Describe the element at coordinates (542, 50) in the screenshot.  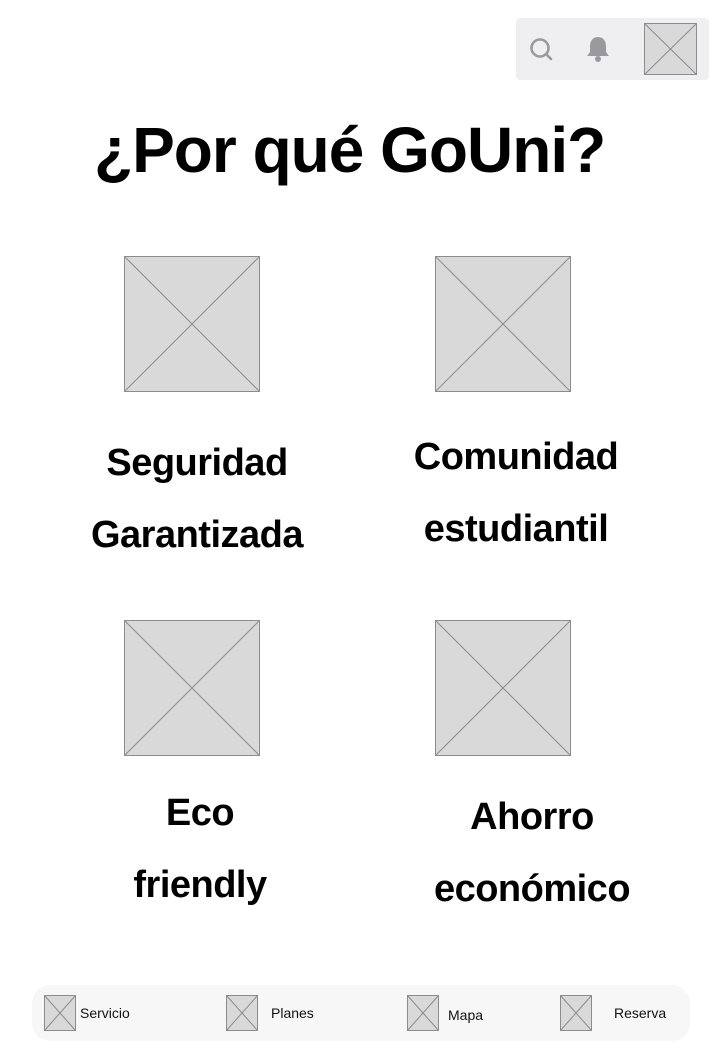
I see `search-icon` at that location.